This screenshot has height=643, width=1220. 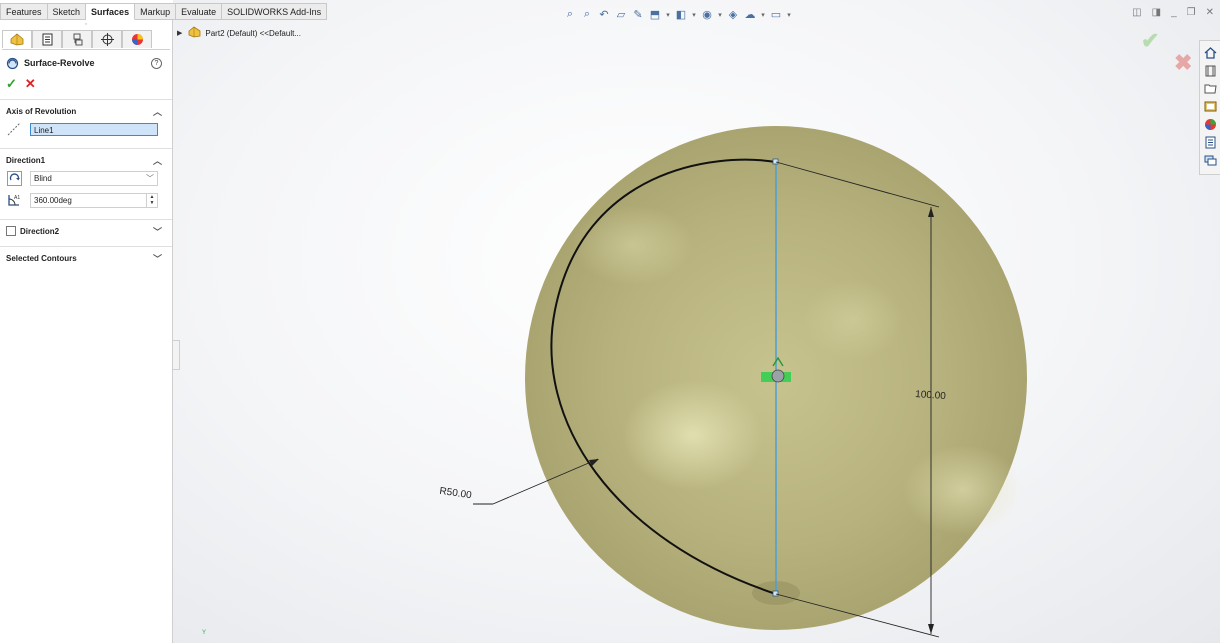 I want to click on axis-selection-row: Line1, so click(x=86, y=129).